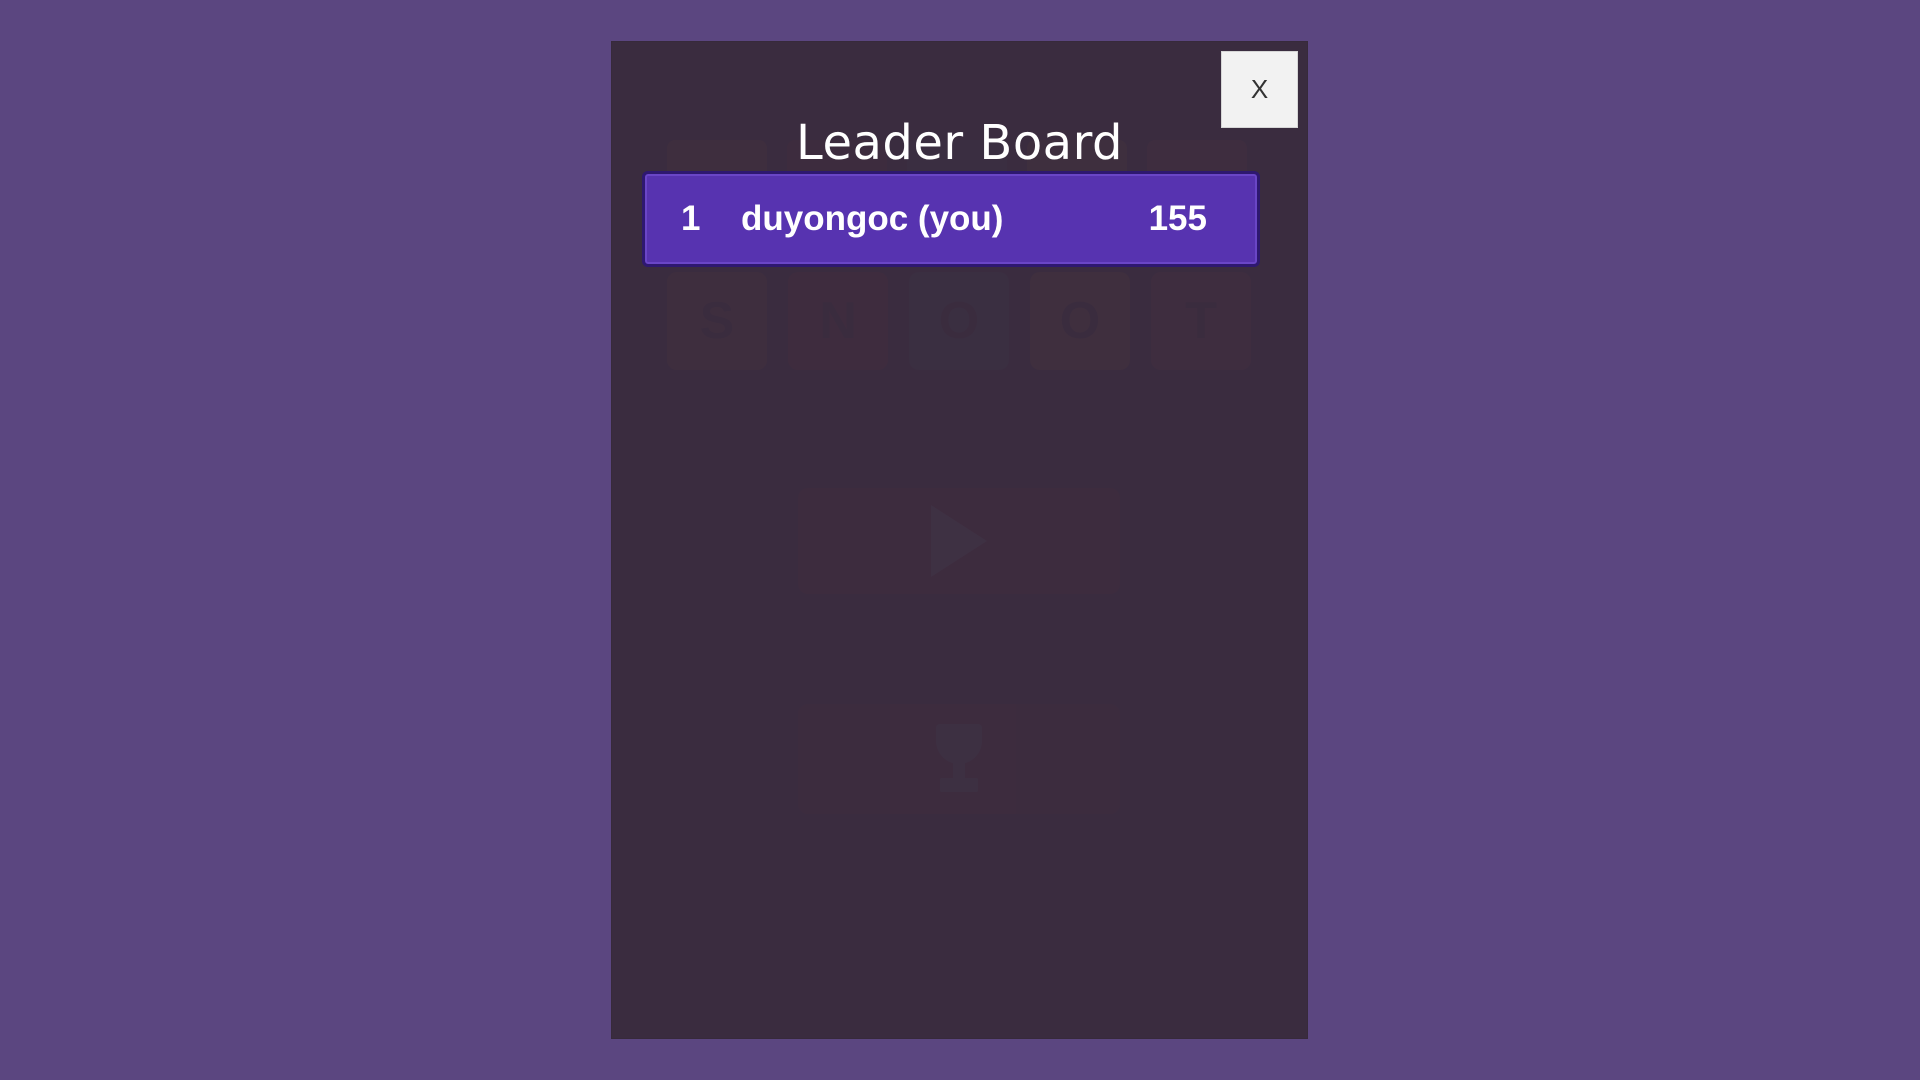 This screenshot has height=1080, width=1920. What do you see at coordinates (1177, 218) in the screenshot?
I see `row-score: 155` at bounding box center [1177, 218].